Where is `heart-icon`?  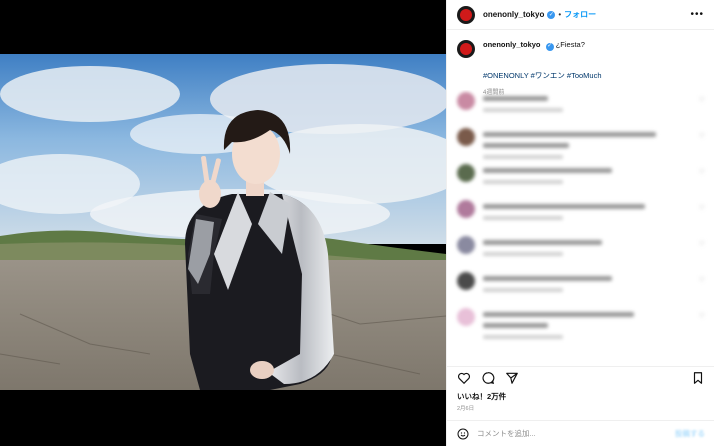 heart-icon is located at coordinates (464, 378).